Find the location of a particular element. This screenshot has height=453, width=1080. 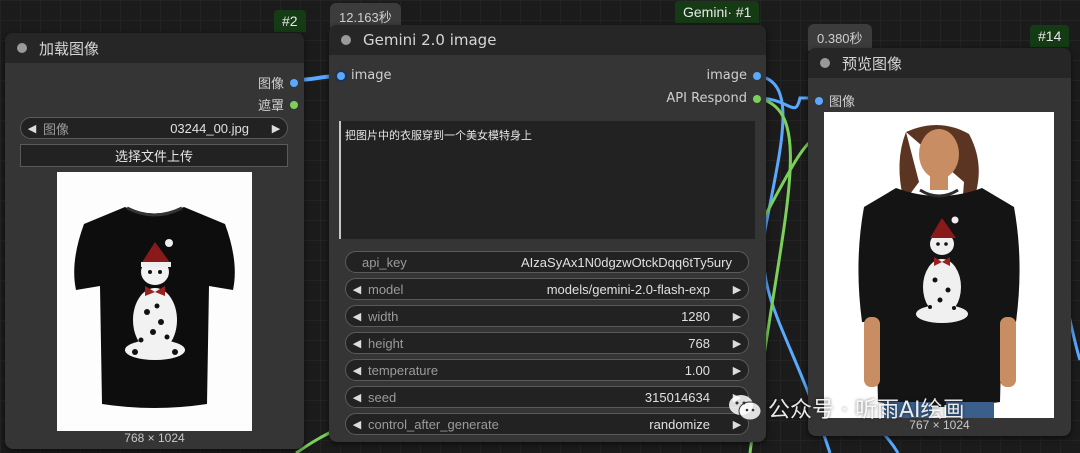

node-id-badge: #14 is located at coordinates (1050, 36).